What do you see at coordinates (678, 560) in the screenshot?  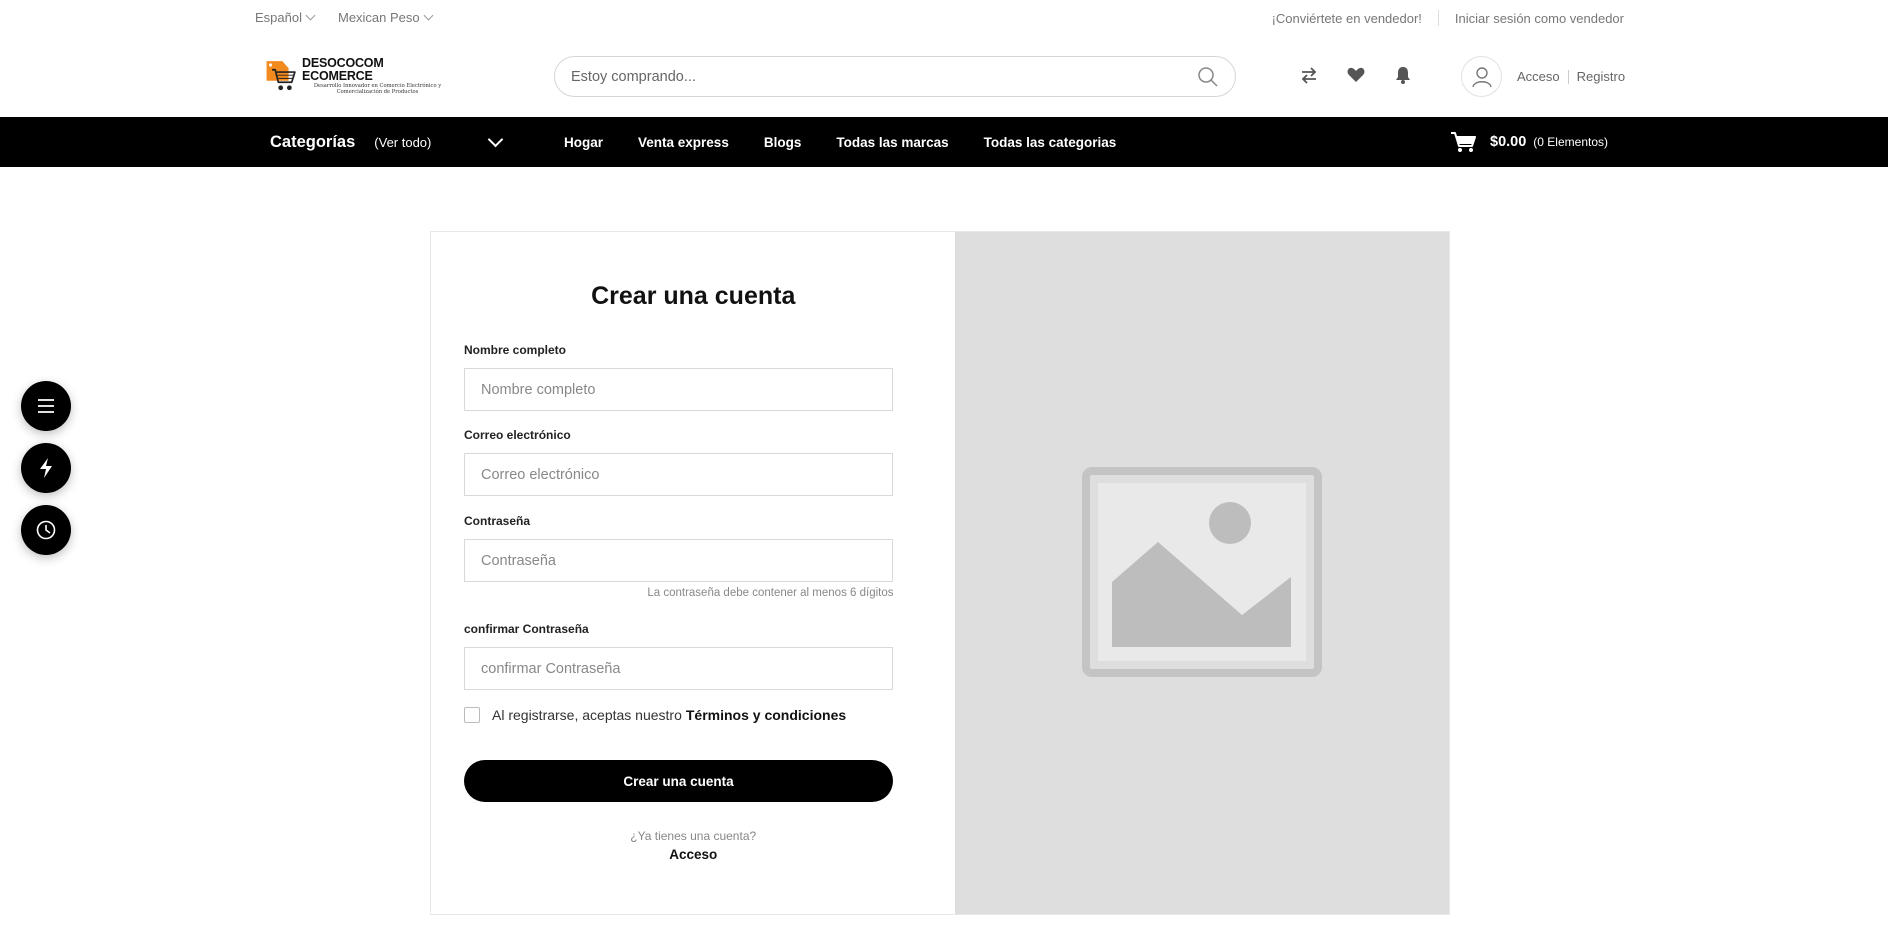 I see `password-field` at bounding box center [678, 560].